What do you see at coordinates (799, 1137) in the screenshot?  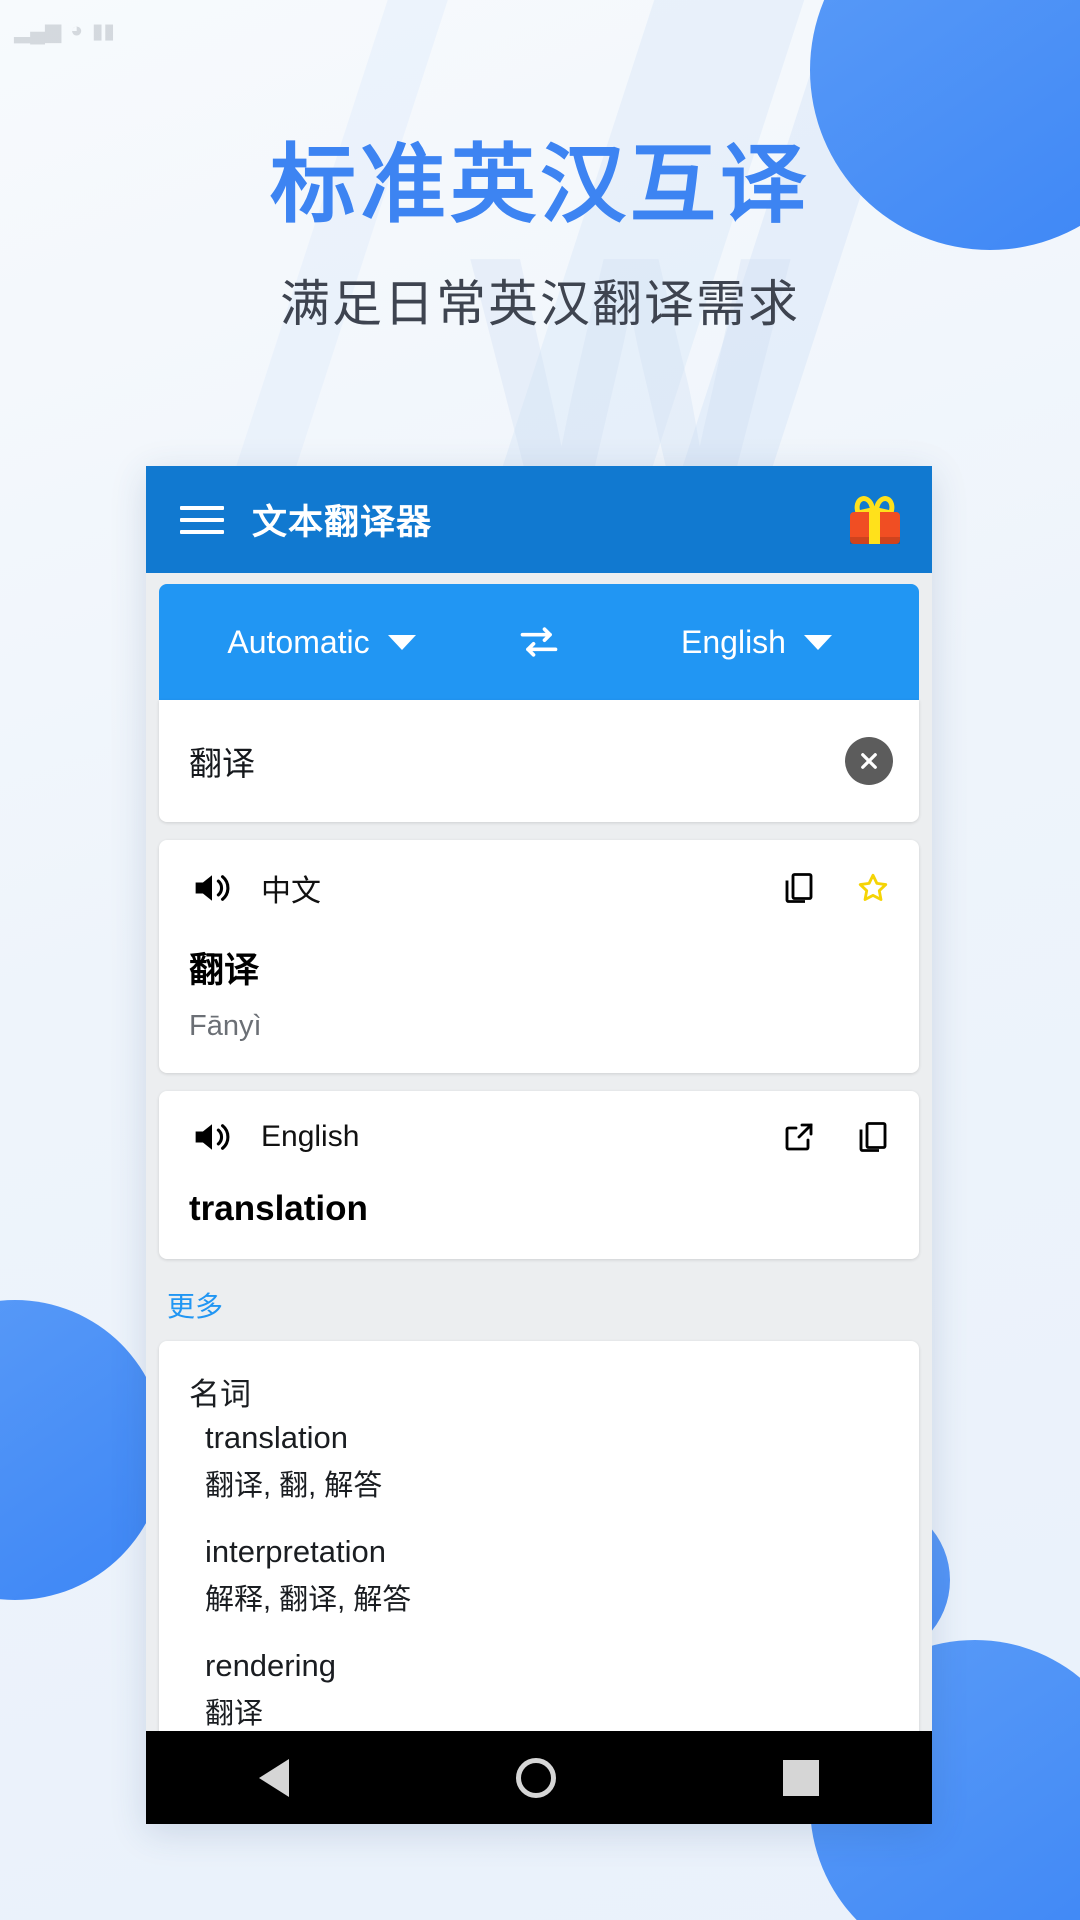 I see `open-external-icon` at bounding box center [799, 1137].